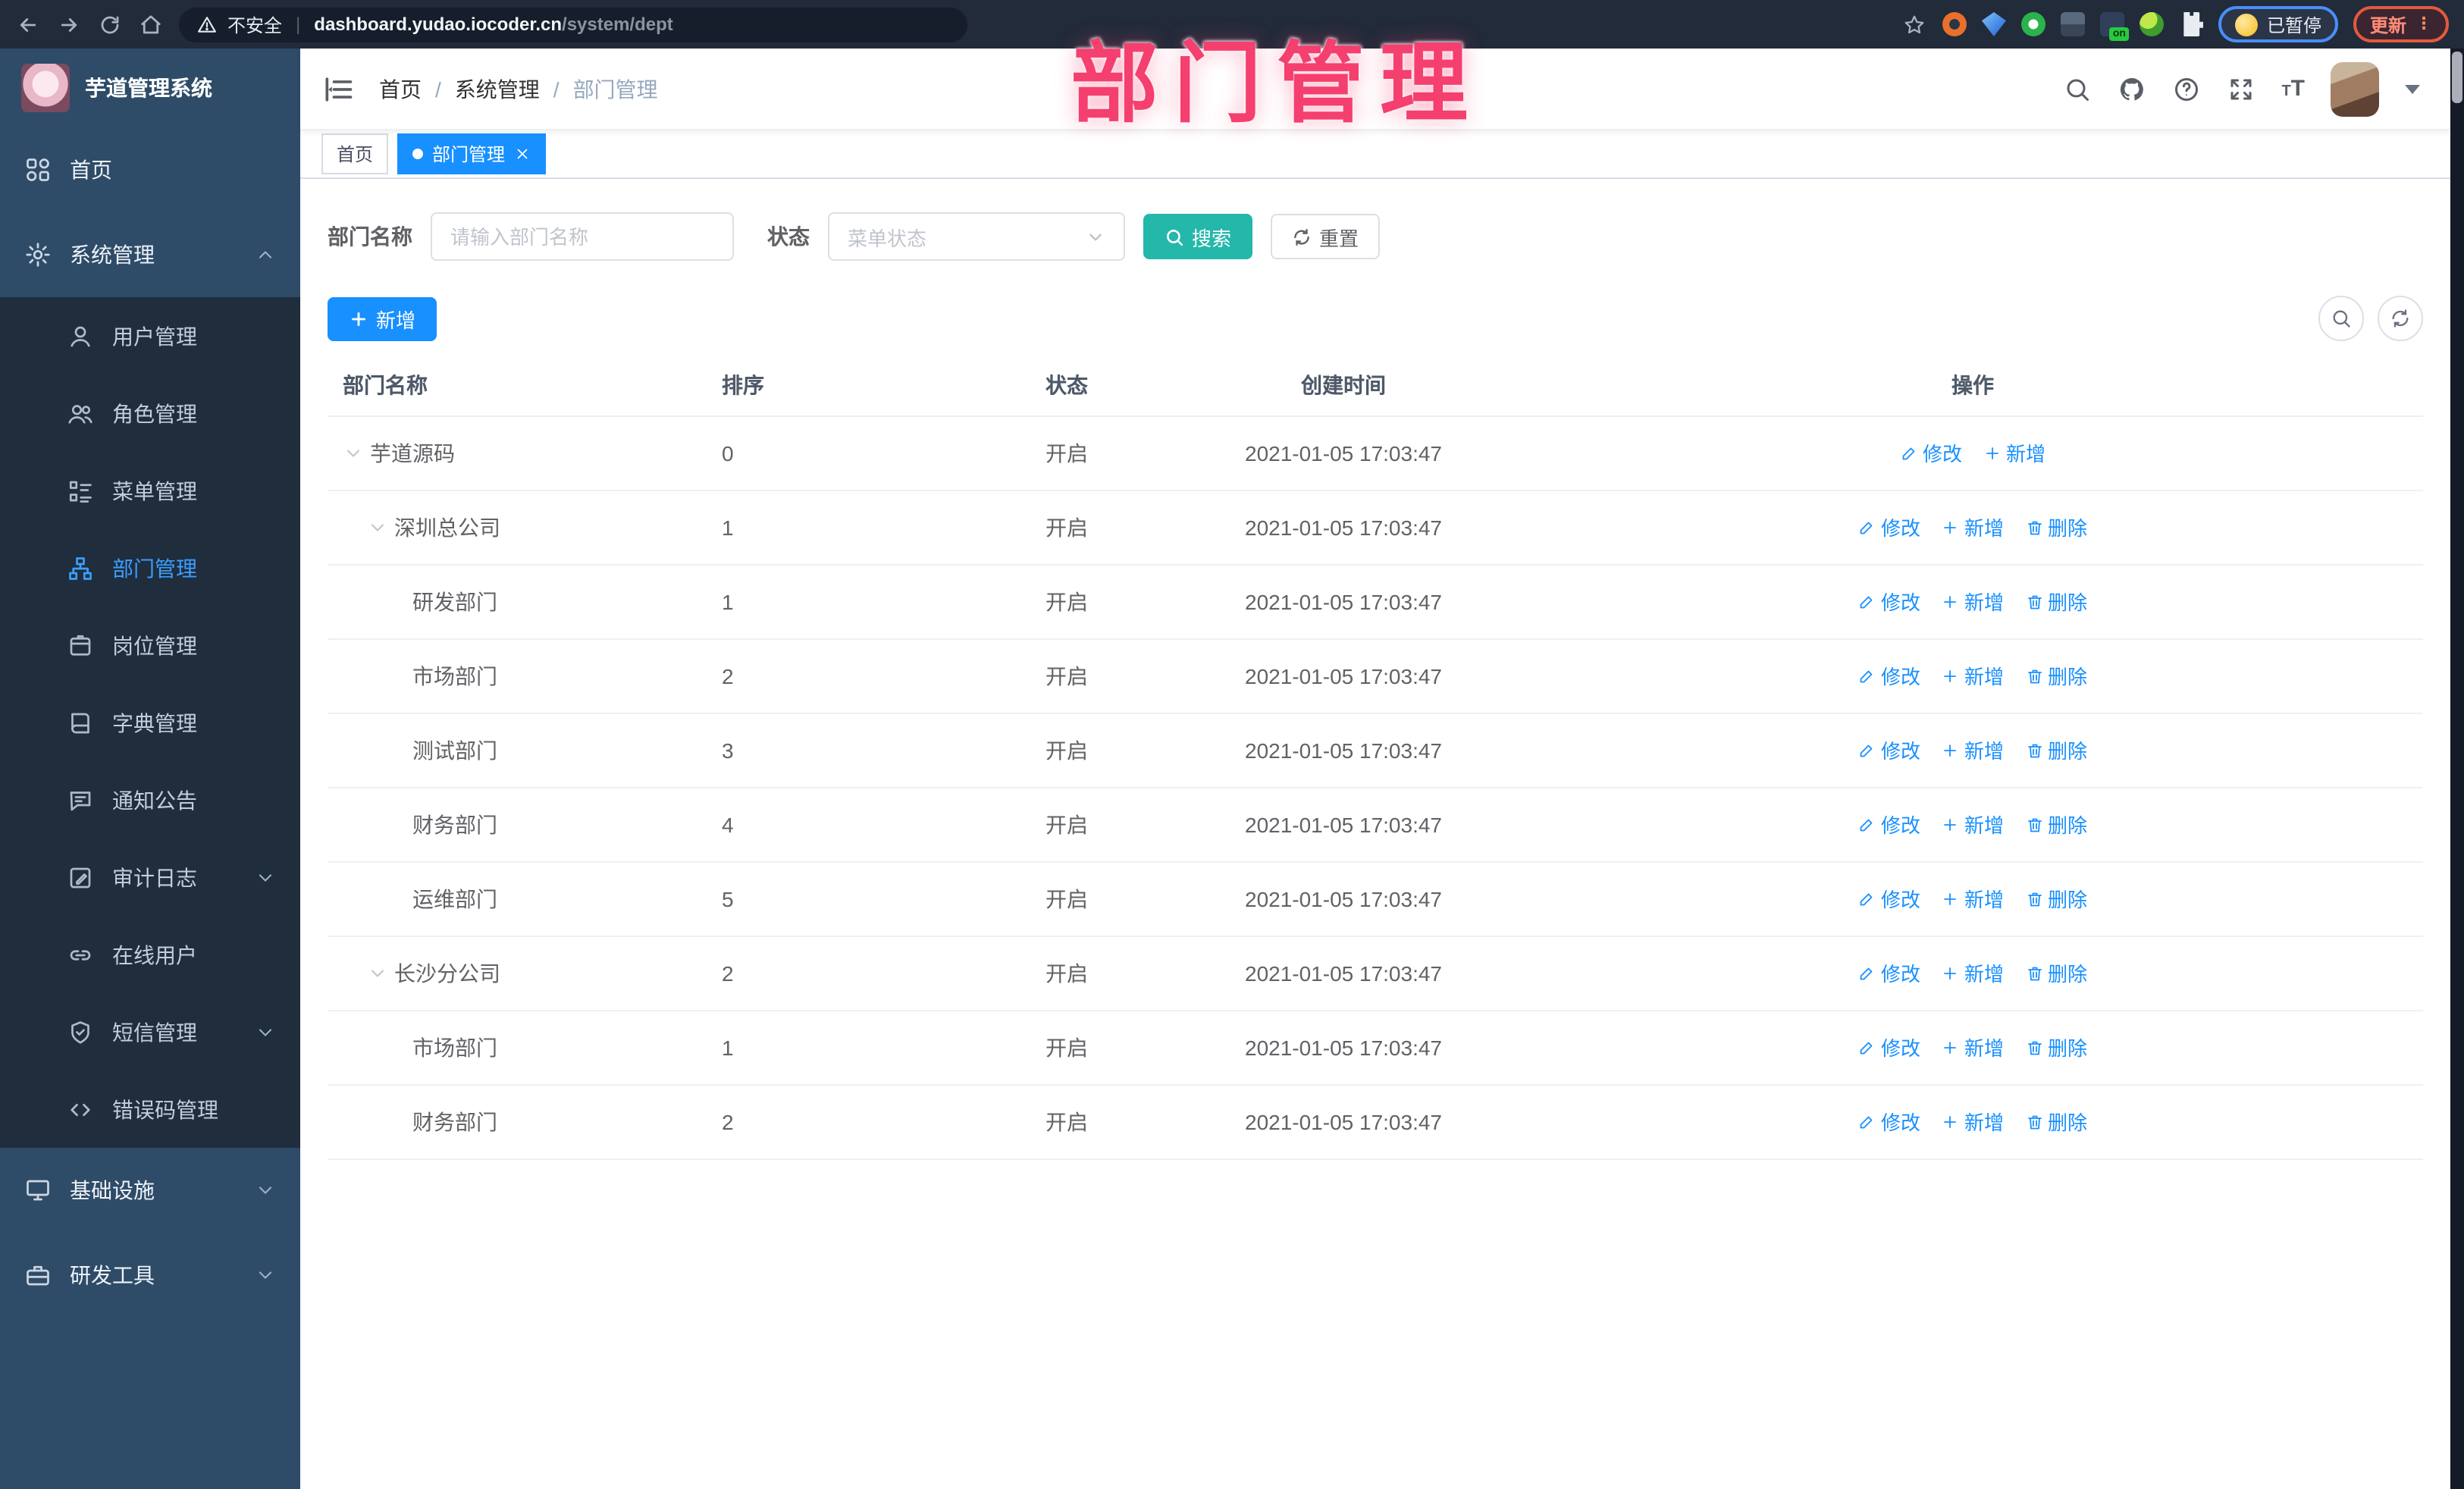 This screenshot has height=1489, width=2464. Describe the element at coordinates (38, 1275) in the screenshot. I see `toolbox-icon` at that location.